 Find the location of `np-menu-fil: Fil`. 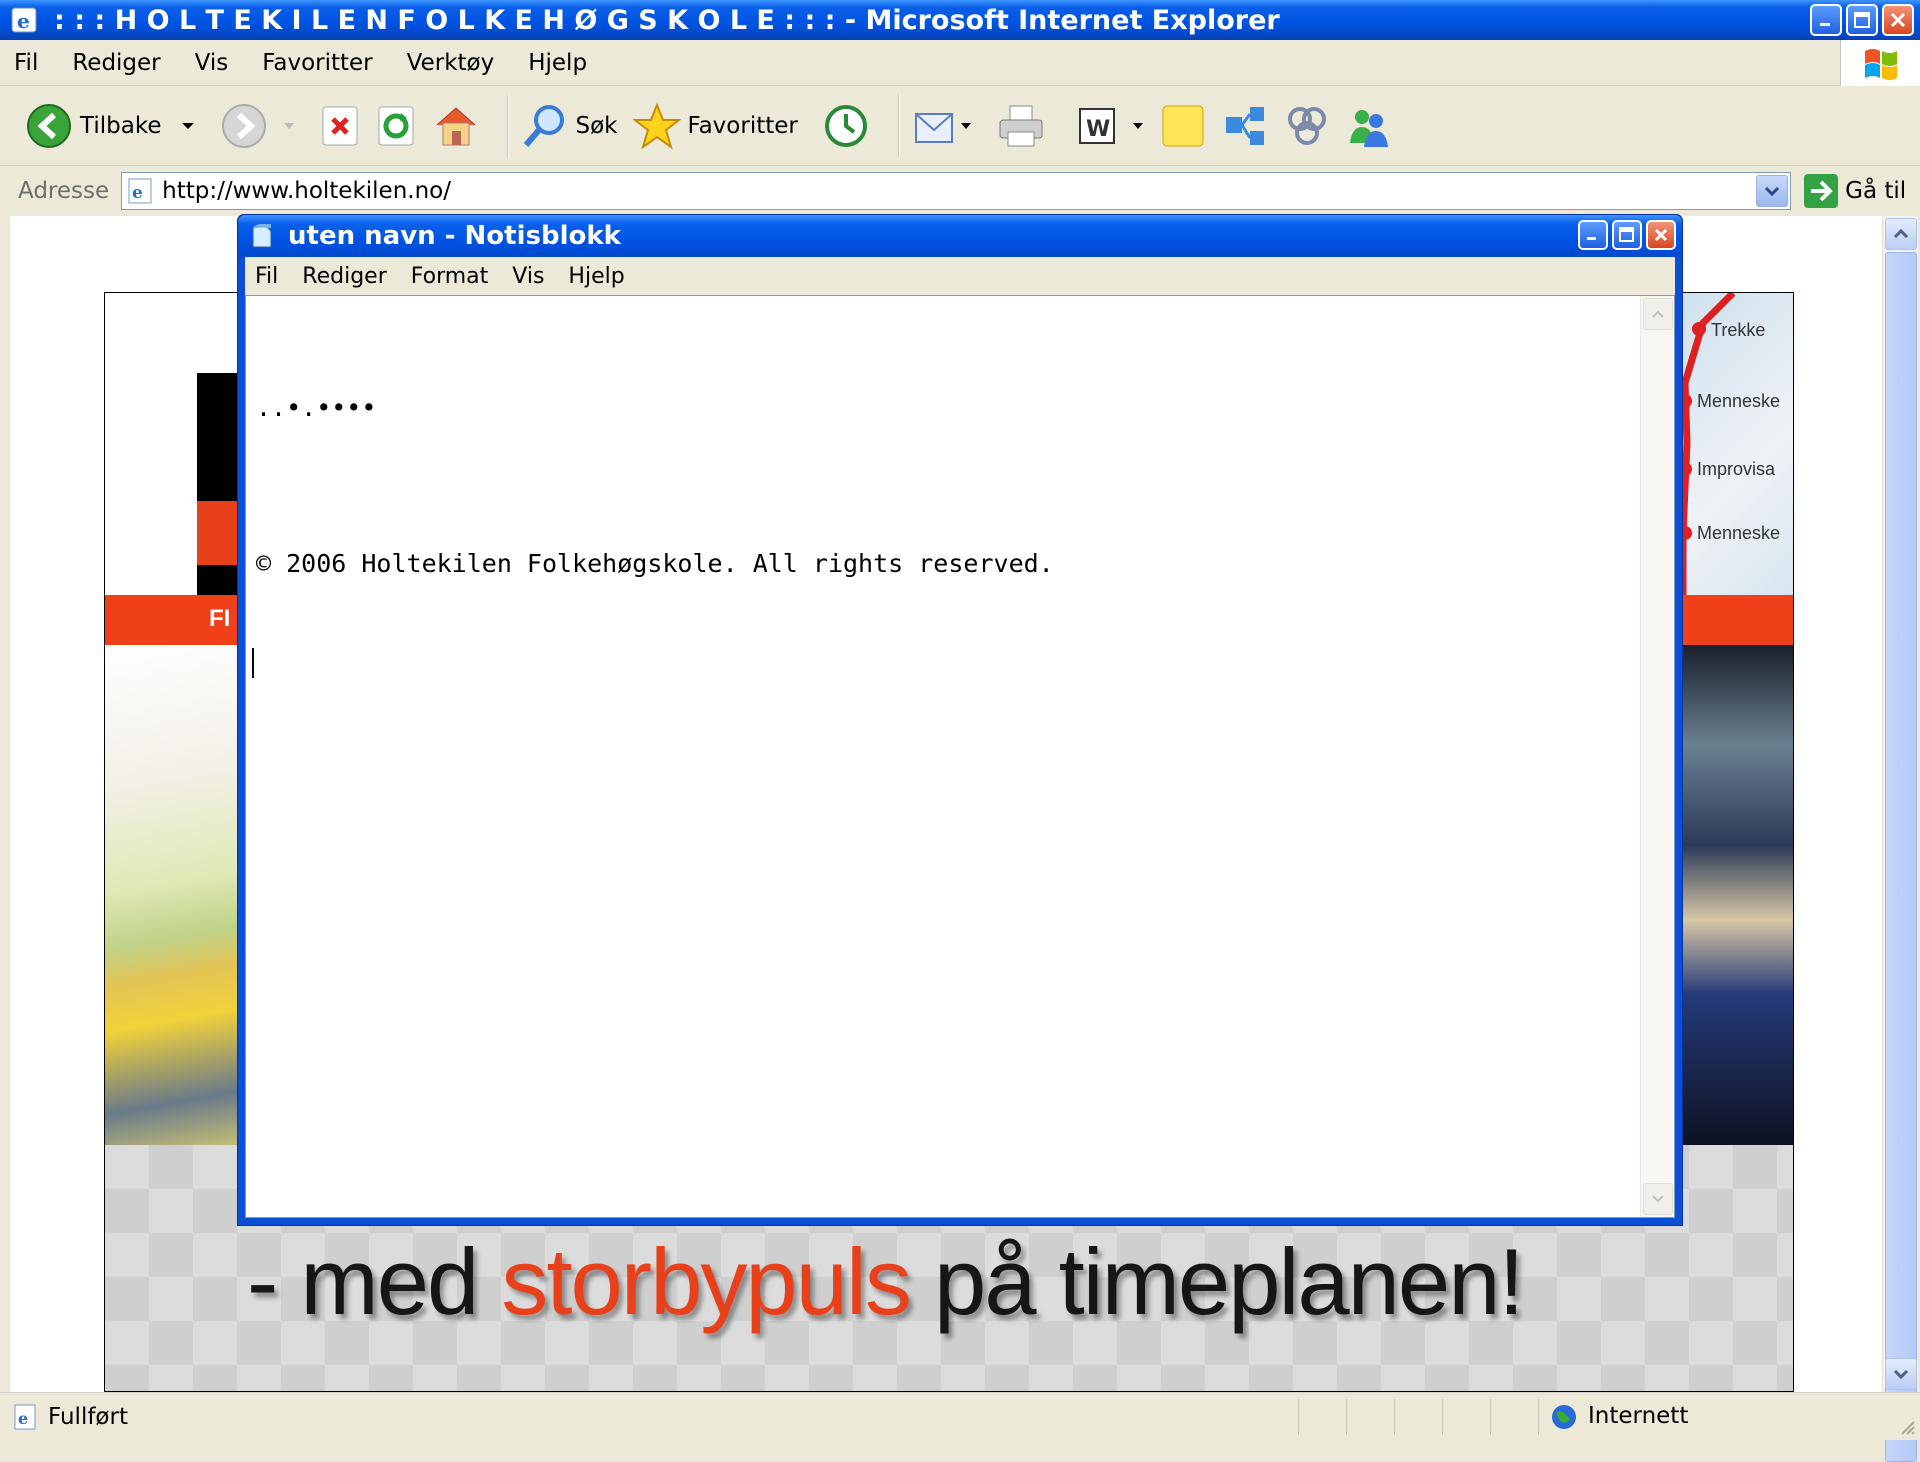

np-menu-fil: Fil is located at coordinates (266, 276).